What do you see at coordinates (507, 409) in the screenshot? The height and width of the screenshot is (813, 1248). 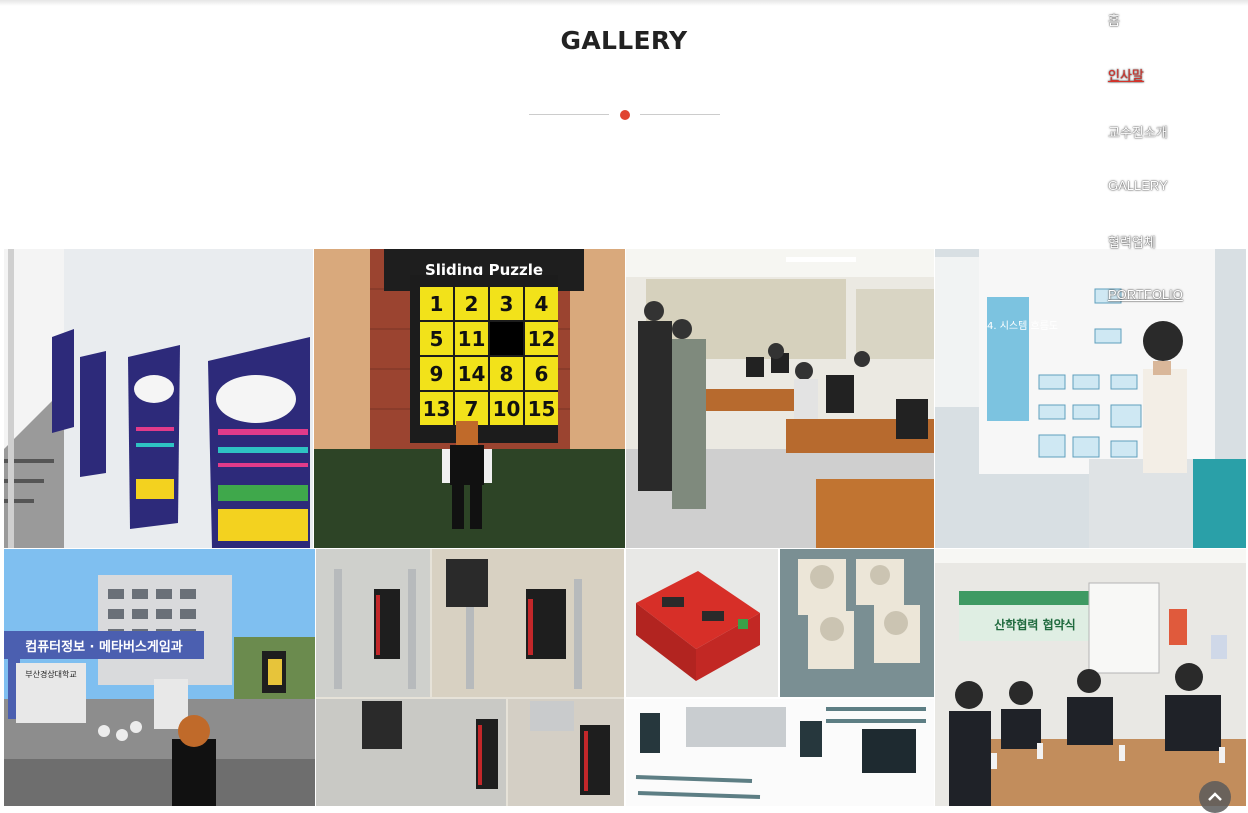 I see `puzzle-tile-number: 10` at bounding box center [507, 409].